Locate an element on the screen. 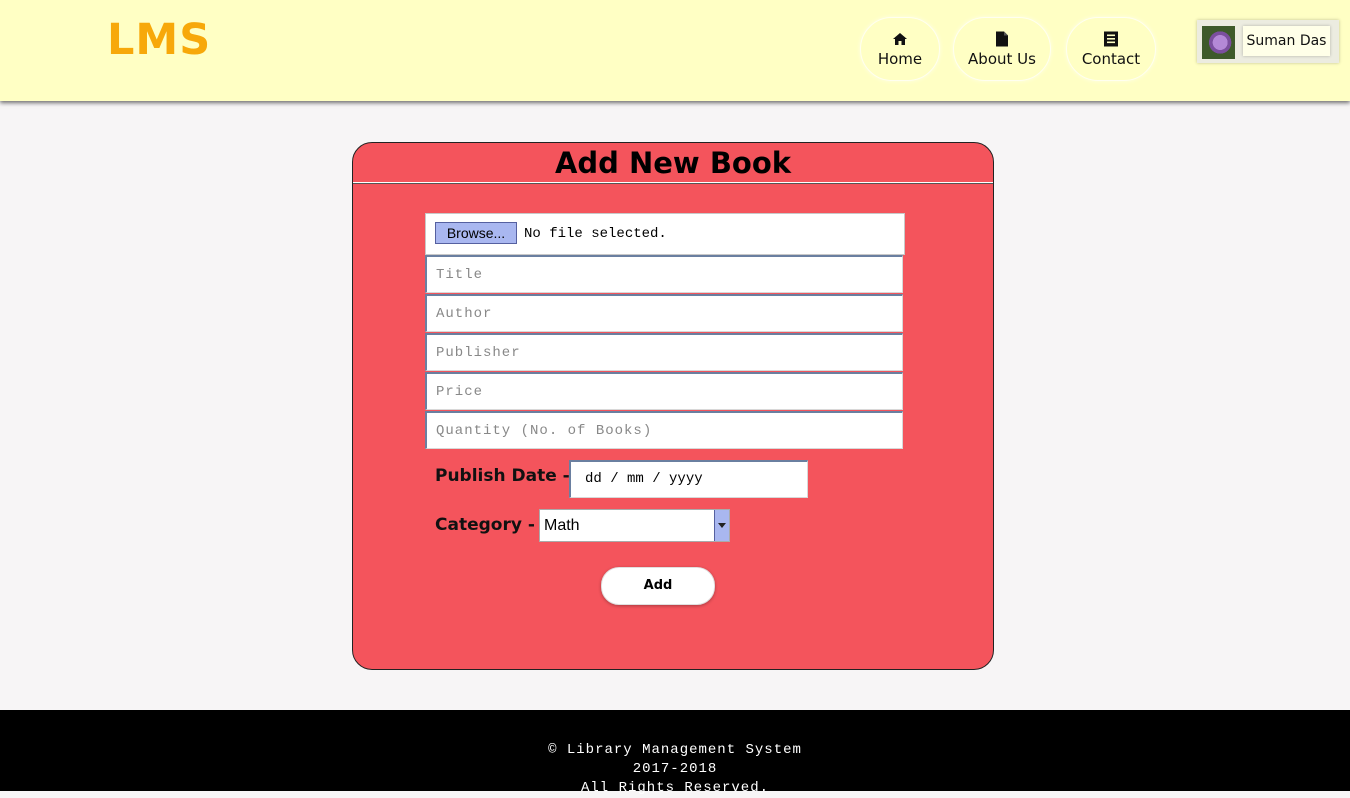 The height and width of the screenshot is (798, 1350). nav-home-label: Home is located at coordinates (900, 58).